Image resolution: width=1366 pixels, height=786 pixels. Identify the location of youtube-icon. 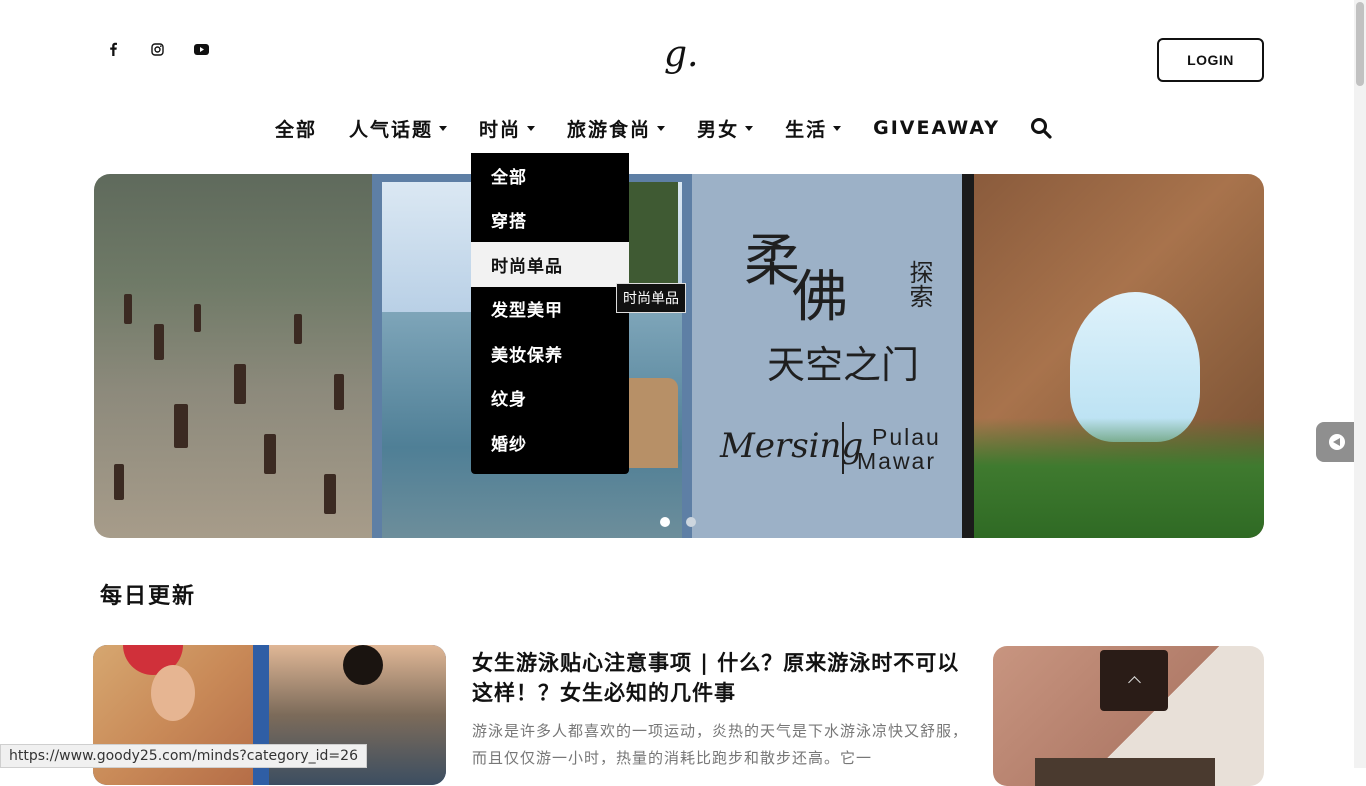
(201, 49).